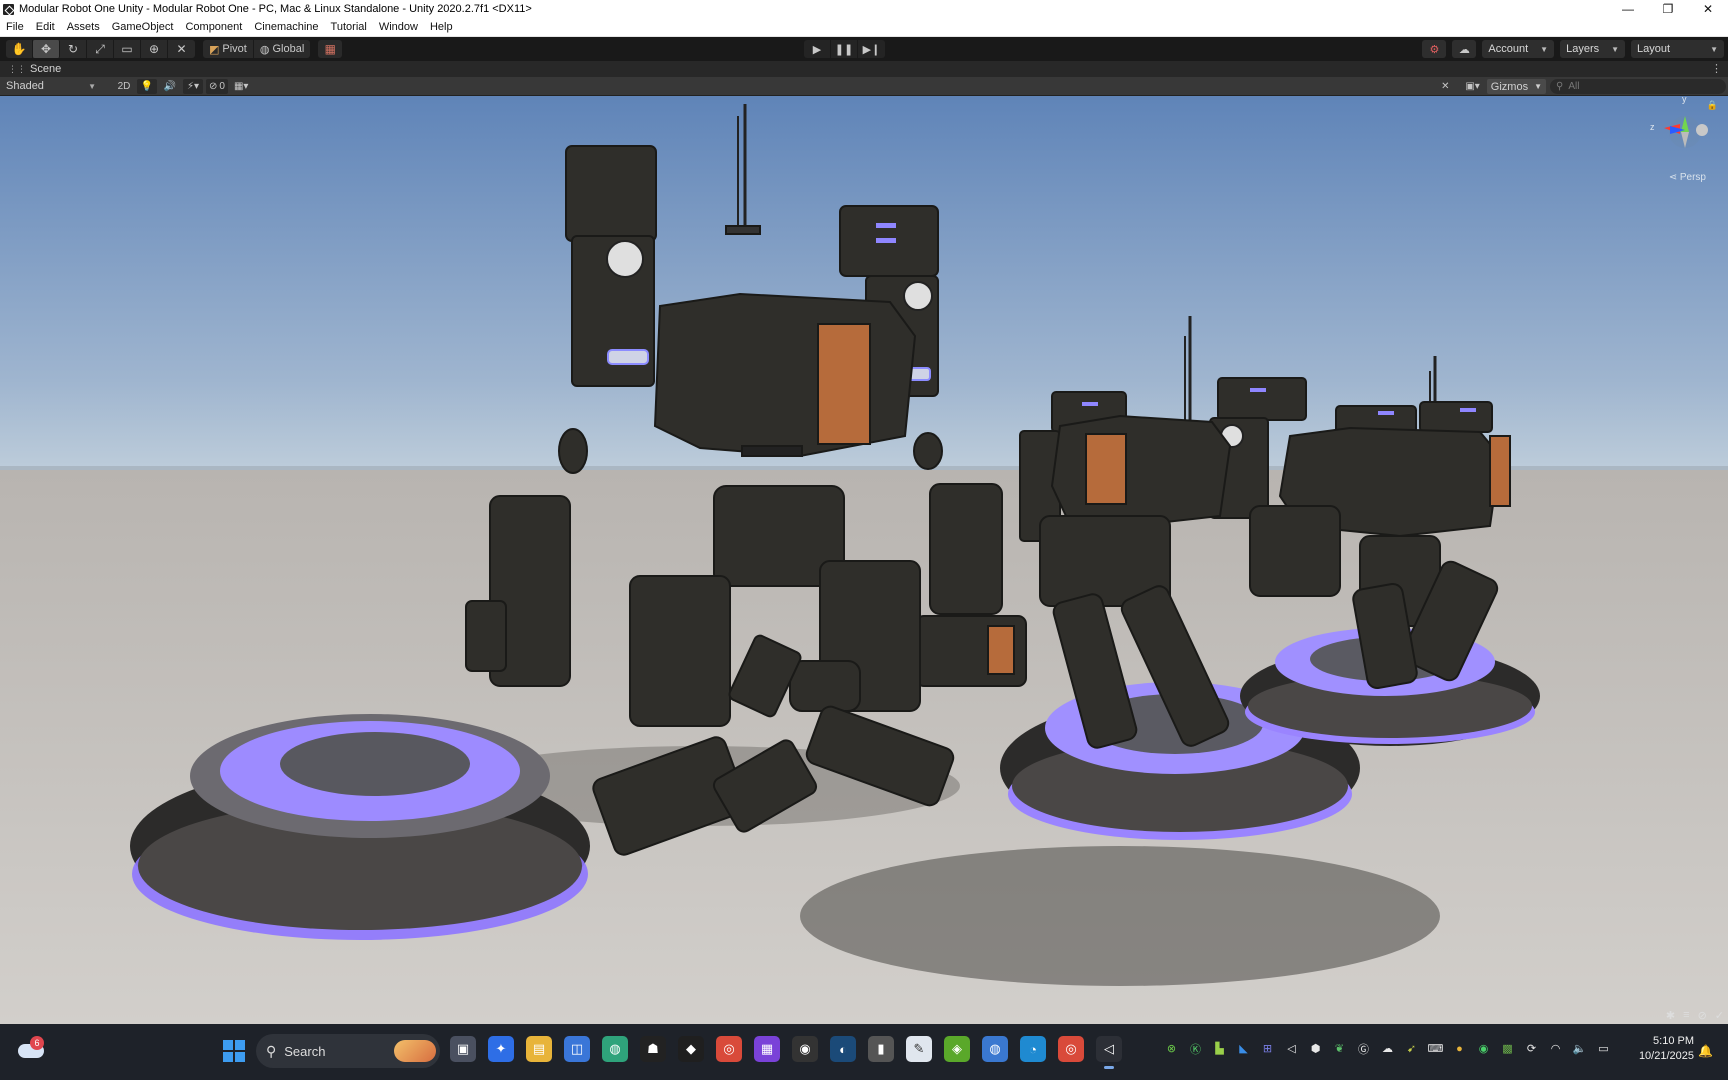 The height and width of the screenshot is (1080, 1728). What do you see at coordinates (1692, 177) in the screenshot?
I see `persp-label: Persp` at bounding box center [1692, 177].